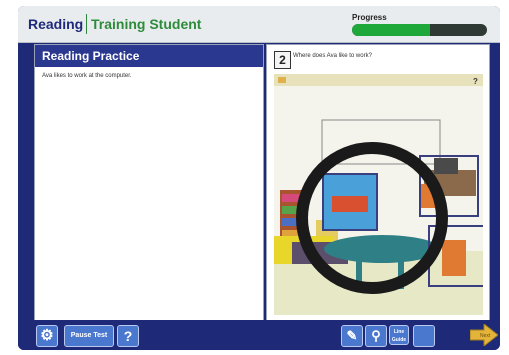 The width and height of the screenshot is (509, 355). I want to click on highlighter-icon: ✎, so click(352, 335).